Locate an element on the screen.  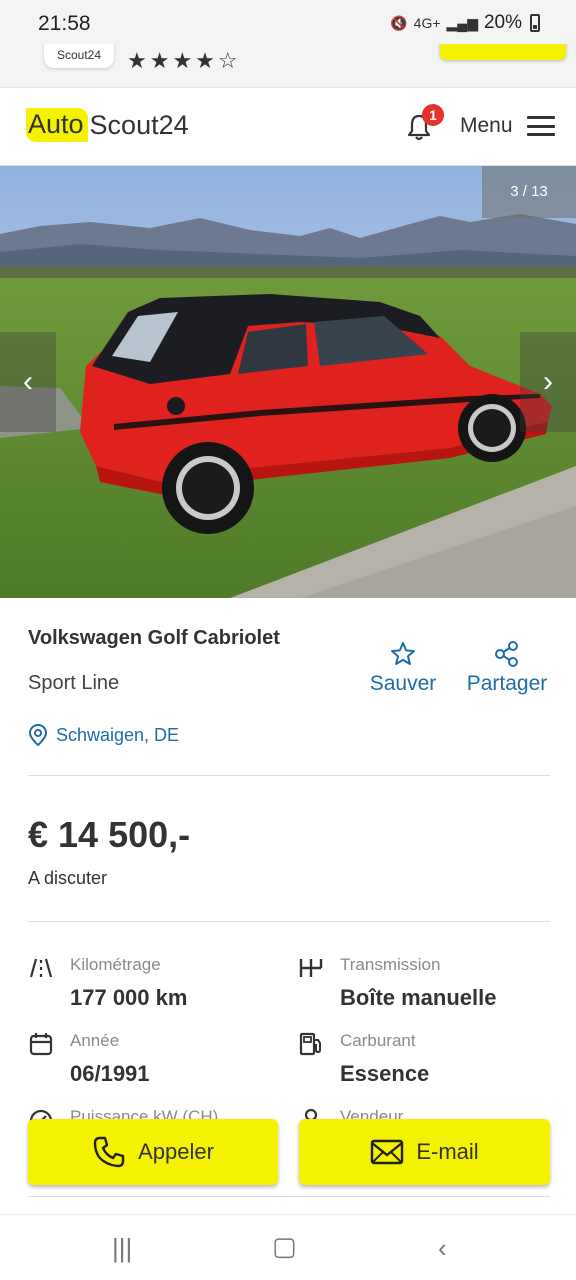
site-header: Auto Scout24 1 Menu is located at coordinates (288, 127).